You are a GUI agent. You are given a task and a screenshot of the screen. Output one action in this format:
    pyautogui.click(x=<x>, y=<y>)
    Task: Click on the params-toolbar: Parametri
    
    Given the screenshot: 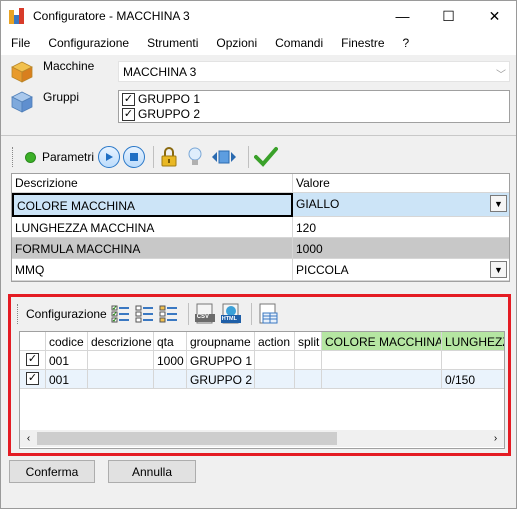 What is the action you would take?
    pyautogui.click(x=261, y=157)
    